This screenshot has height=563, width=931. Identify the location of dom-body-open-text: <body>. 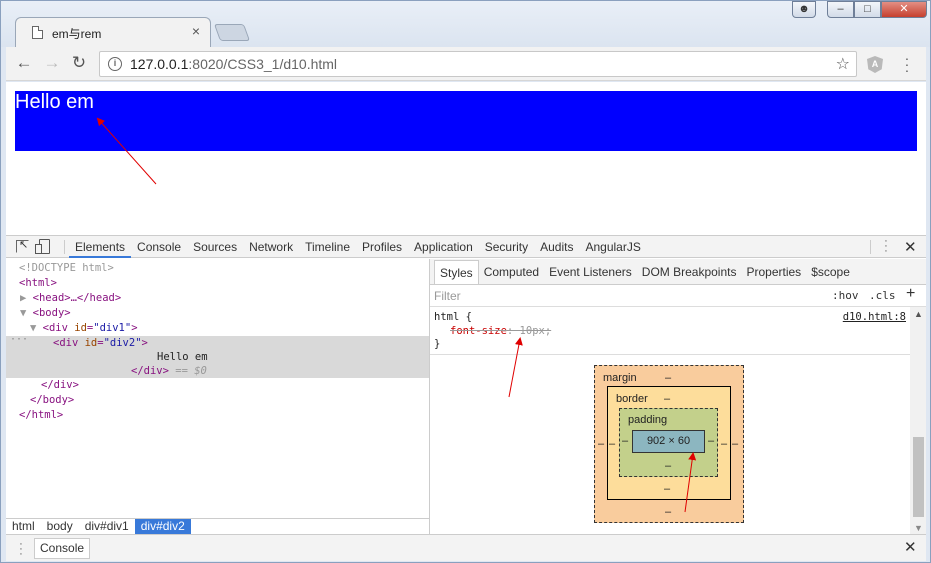
(51, 313).